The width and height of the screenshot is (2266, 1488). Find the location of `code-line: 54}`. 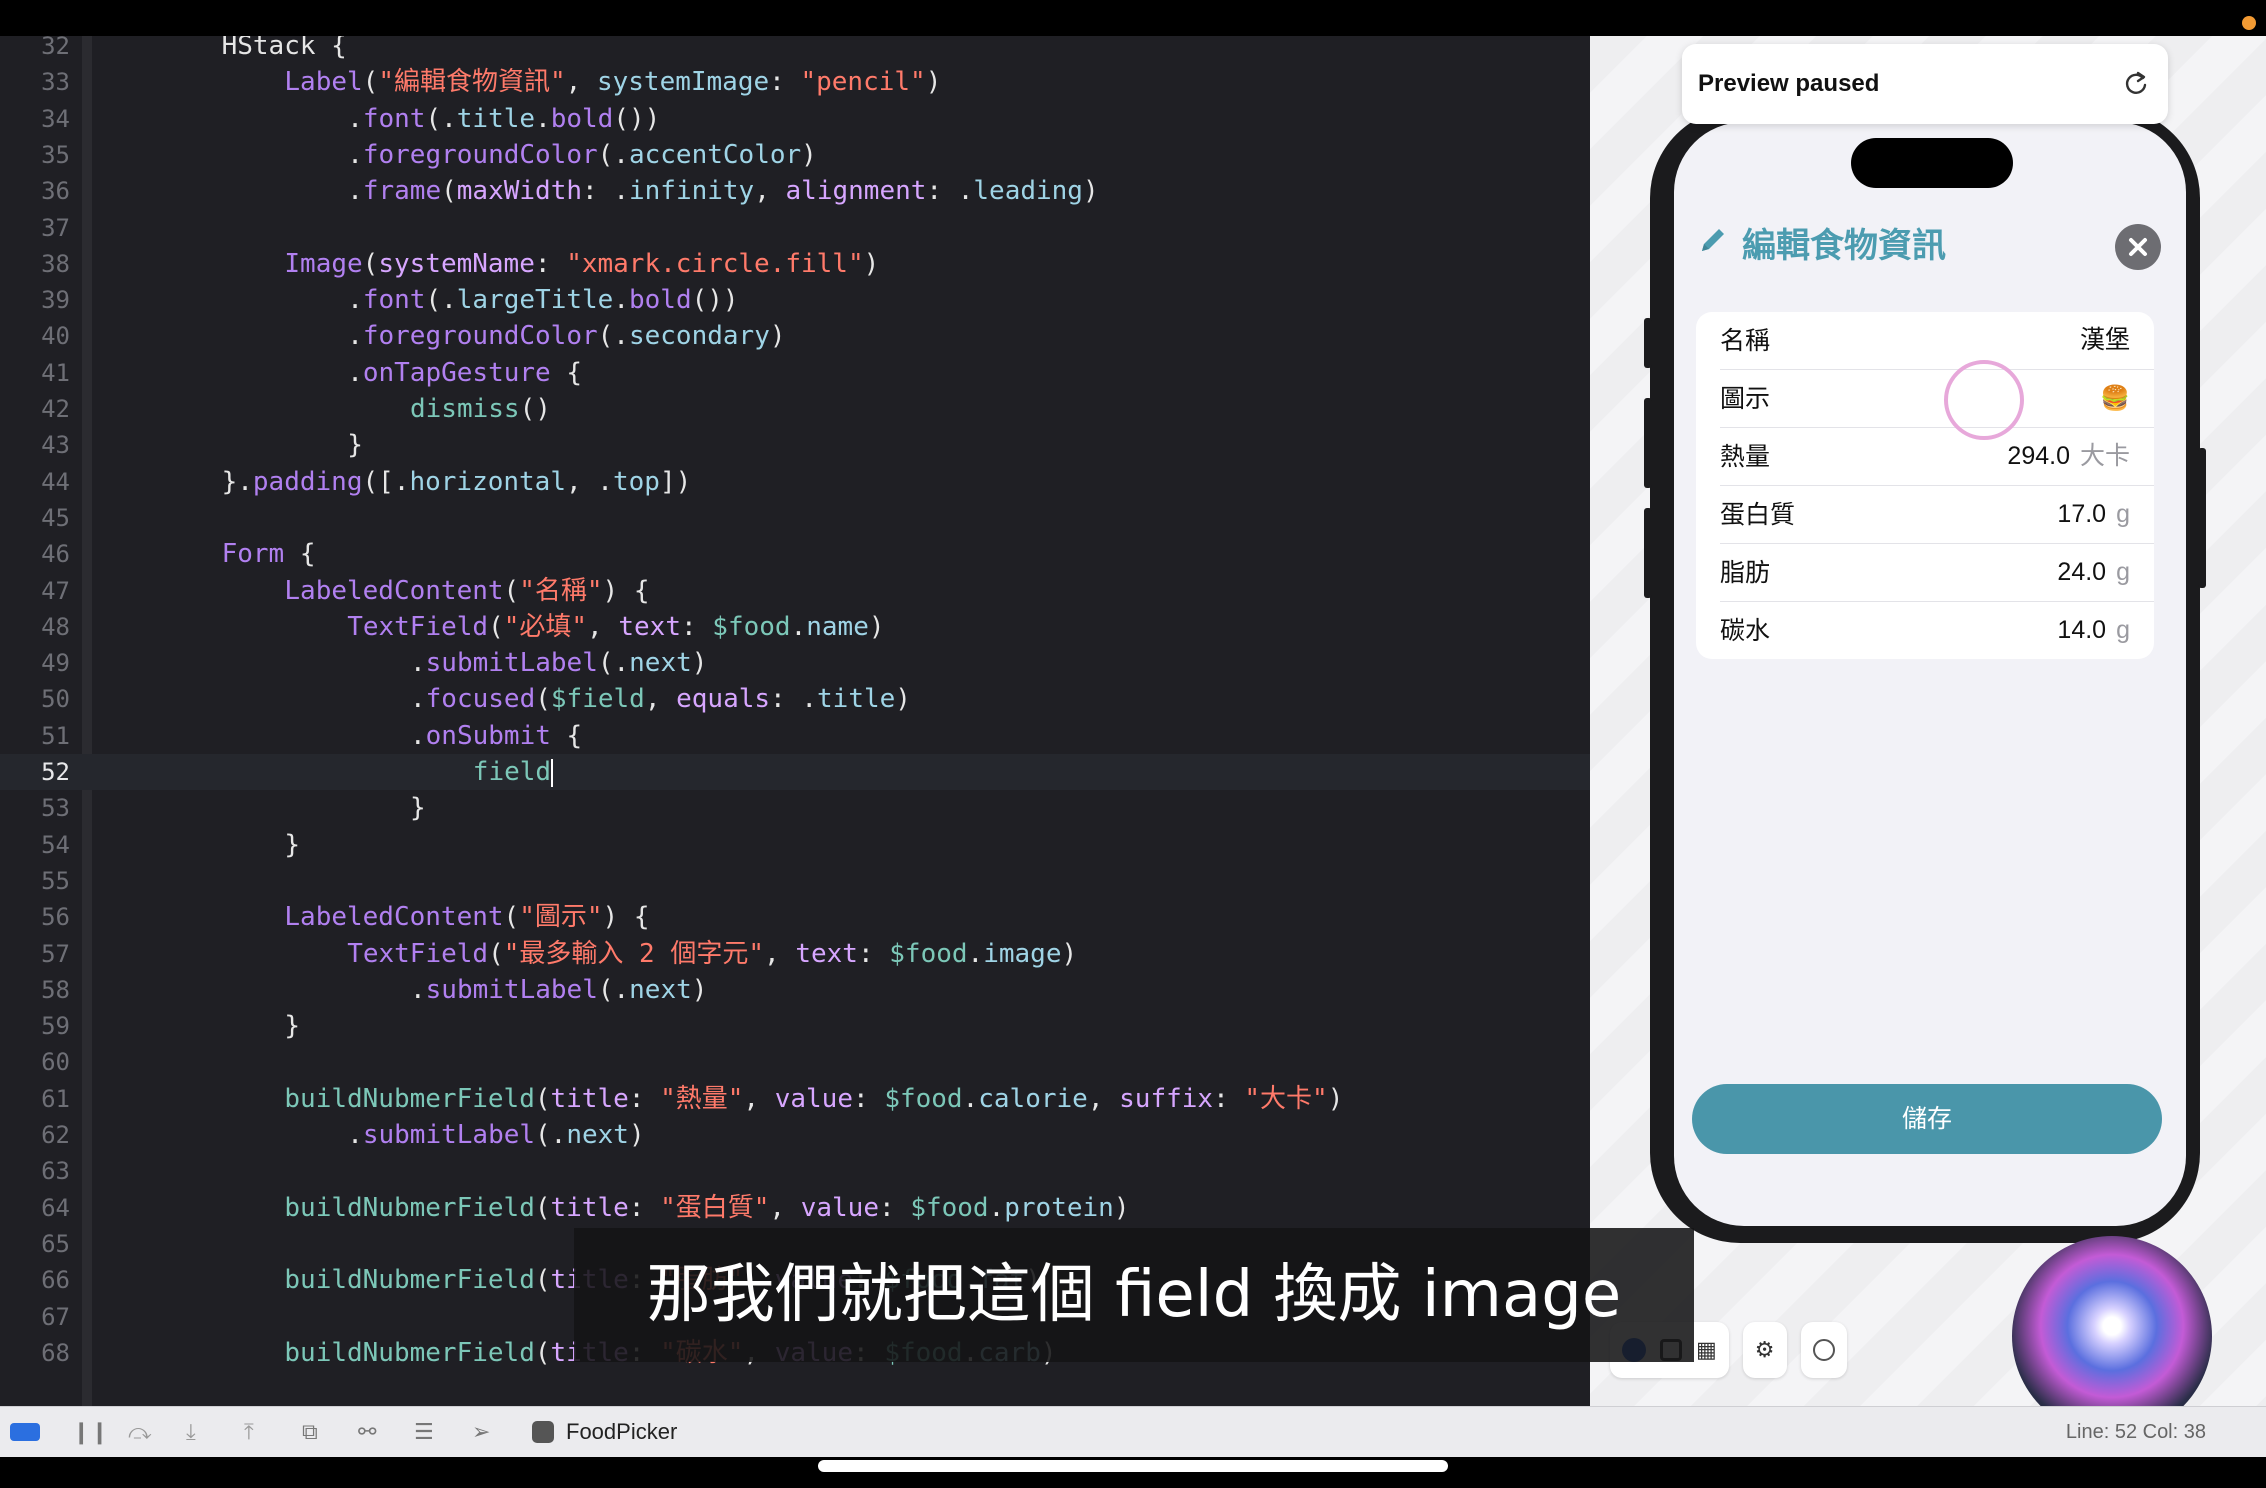

code-line: 54} is located at coordinates (795, 845).